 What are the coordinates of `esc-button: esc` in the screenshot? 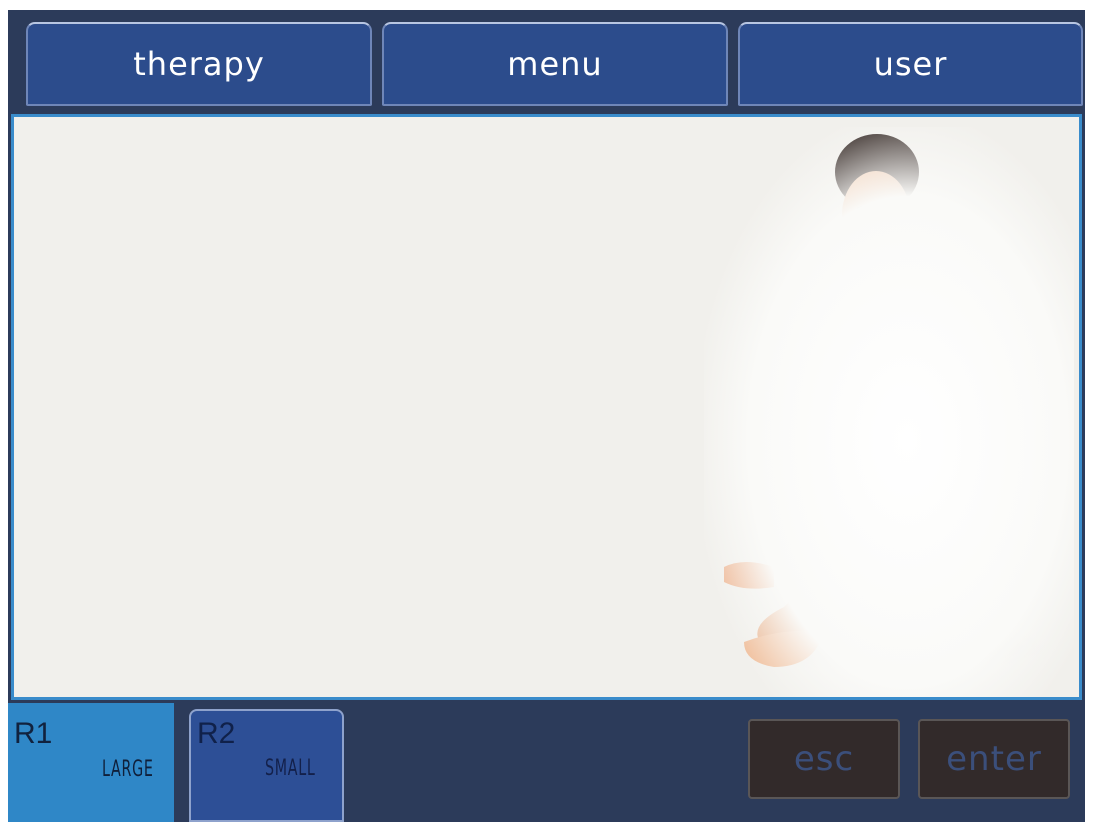 It's located at (824, 759).